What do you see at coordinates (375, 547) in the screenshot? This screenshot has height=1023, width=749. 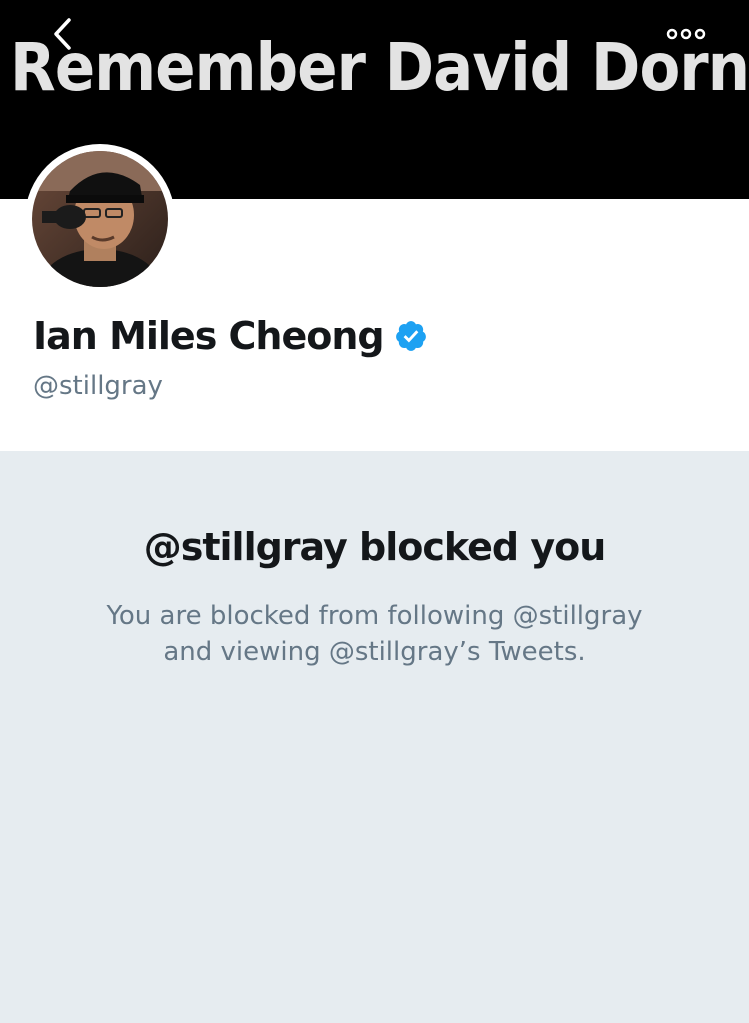 I see `blocked-title: @stillgray blocked you` at bounding box center [375, 547].